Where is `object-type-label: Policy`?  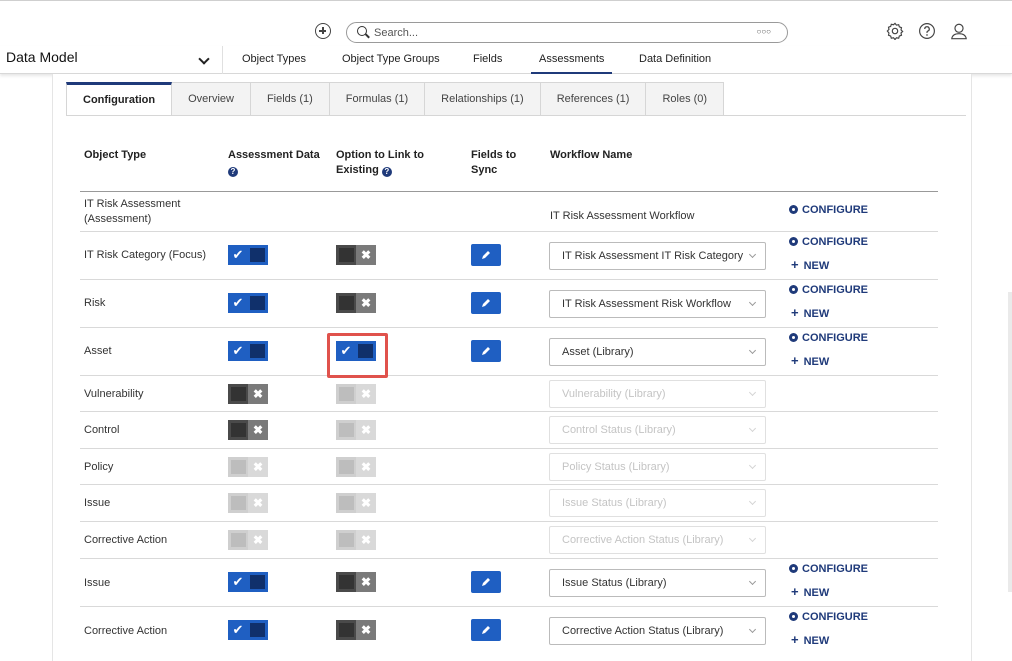 object-type-label: Policy is located at coordinates (99, 467).